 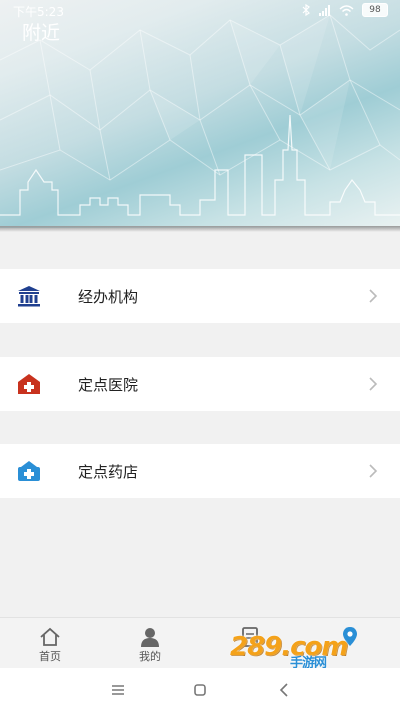 What do you see at coordinates (41, 33) in the screenshot?
I see `page-title: 附近` at bounding box center [41, 33].